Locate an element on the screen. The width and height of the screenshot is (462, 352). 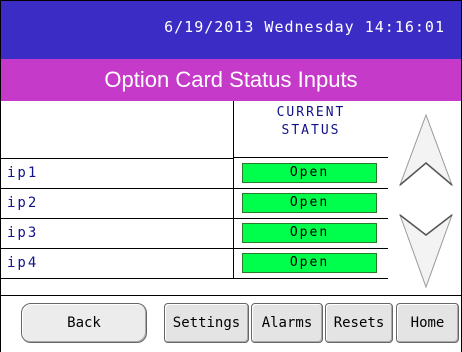
table-row: ip2 Open is located at coordinates (194, 204).